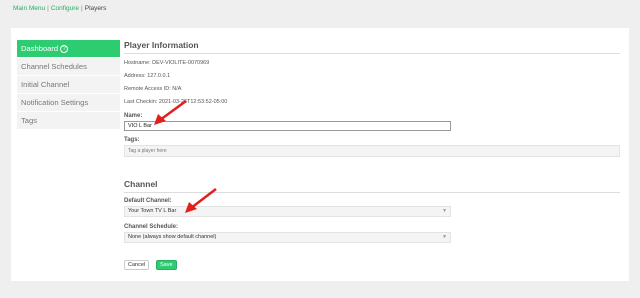 The image size is (640, 298). I want to click on sidebar-item-label: Initial Channel, so click(45, 84).